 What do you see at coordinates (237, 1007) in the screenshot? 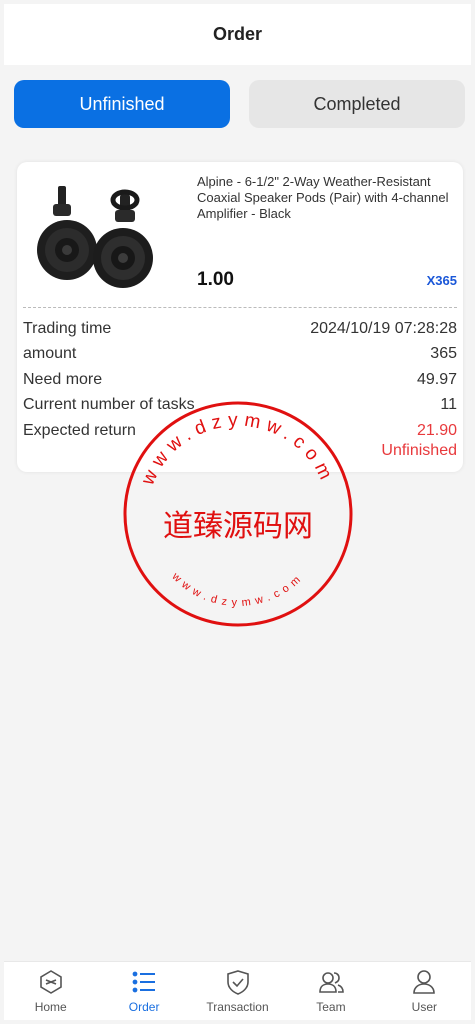
I see `tabbar-label: Transaction` at bounding box center [237, 1007].